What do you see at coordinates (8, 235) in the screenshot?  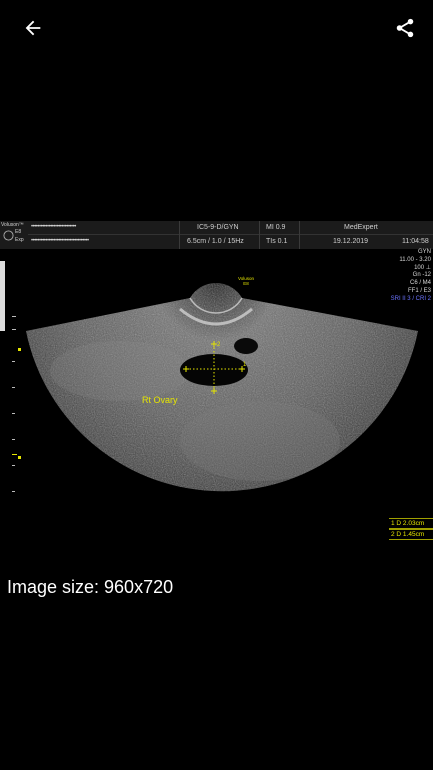 I see `ge-logo-icon` at bounding box center [8, 235].